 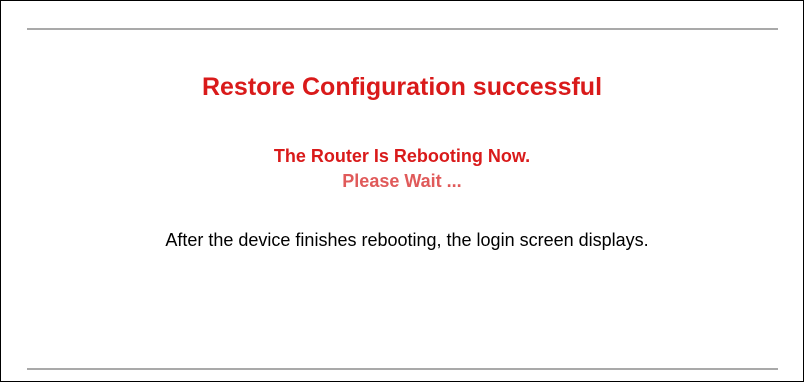 What do you see at coordinates (402, 29) in the screenshot?
I see `top-divider` at bounding box center [402, 29].